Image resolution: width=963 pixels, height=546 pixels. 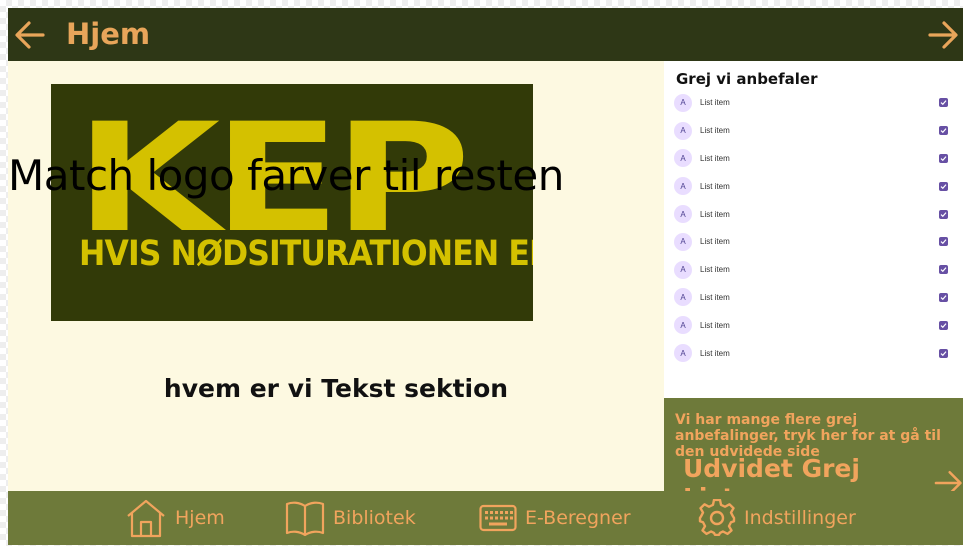 I want to click on arrow-left-icon, so click(x=30, y=35).